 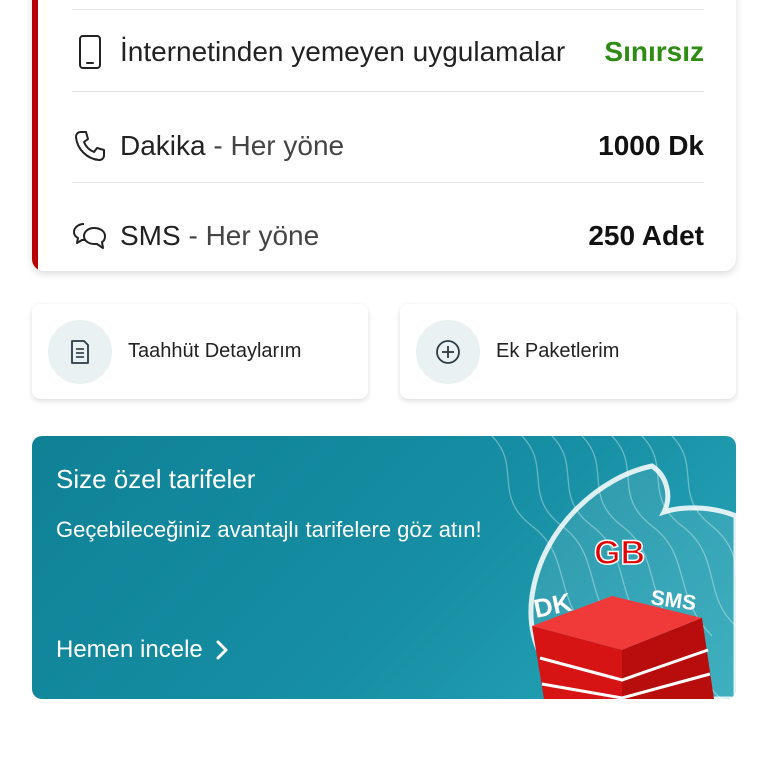 I want to click on usage-label: İnternetinden yemeyen uygulamalar, so click(x=343, y=51).